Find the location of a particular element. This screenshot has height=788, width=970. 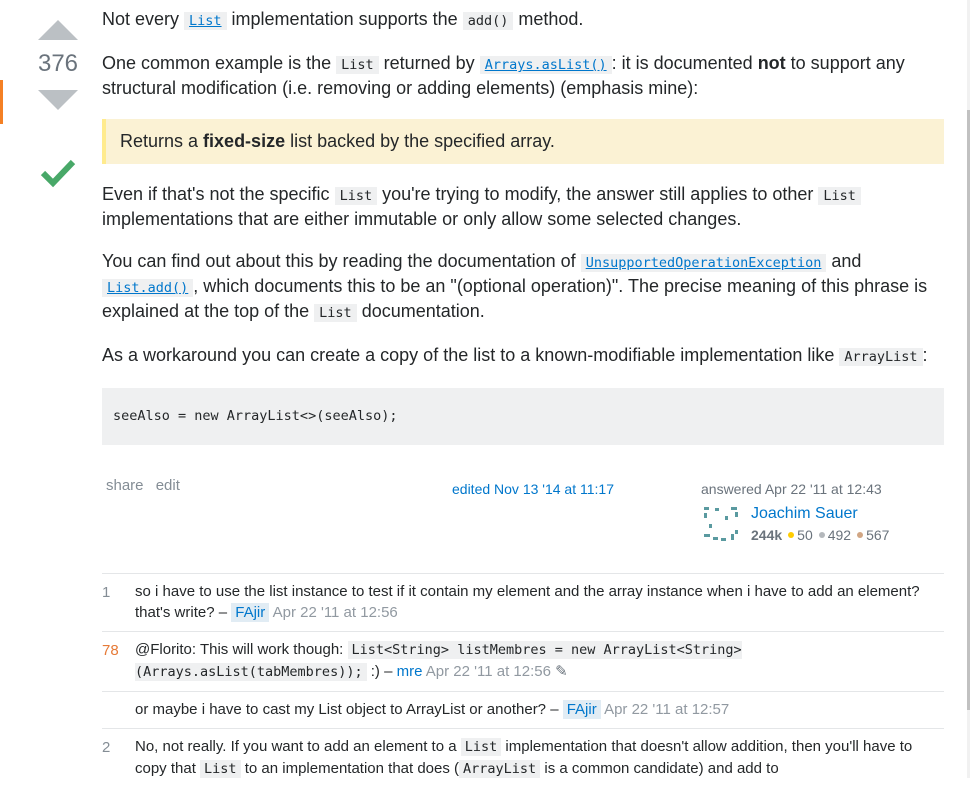

text: and is located at coordinates (844, 261).